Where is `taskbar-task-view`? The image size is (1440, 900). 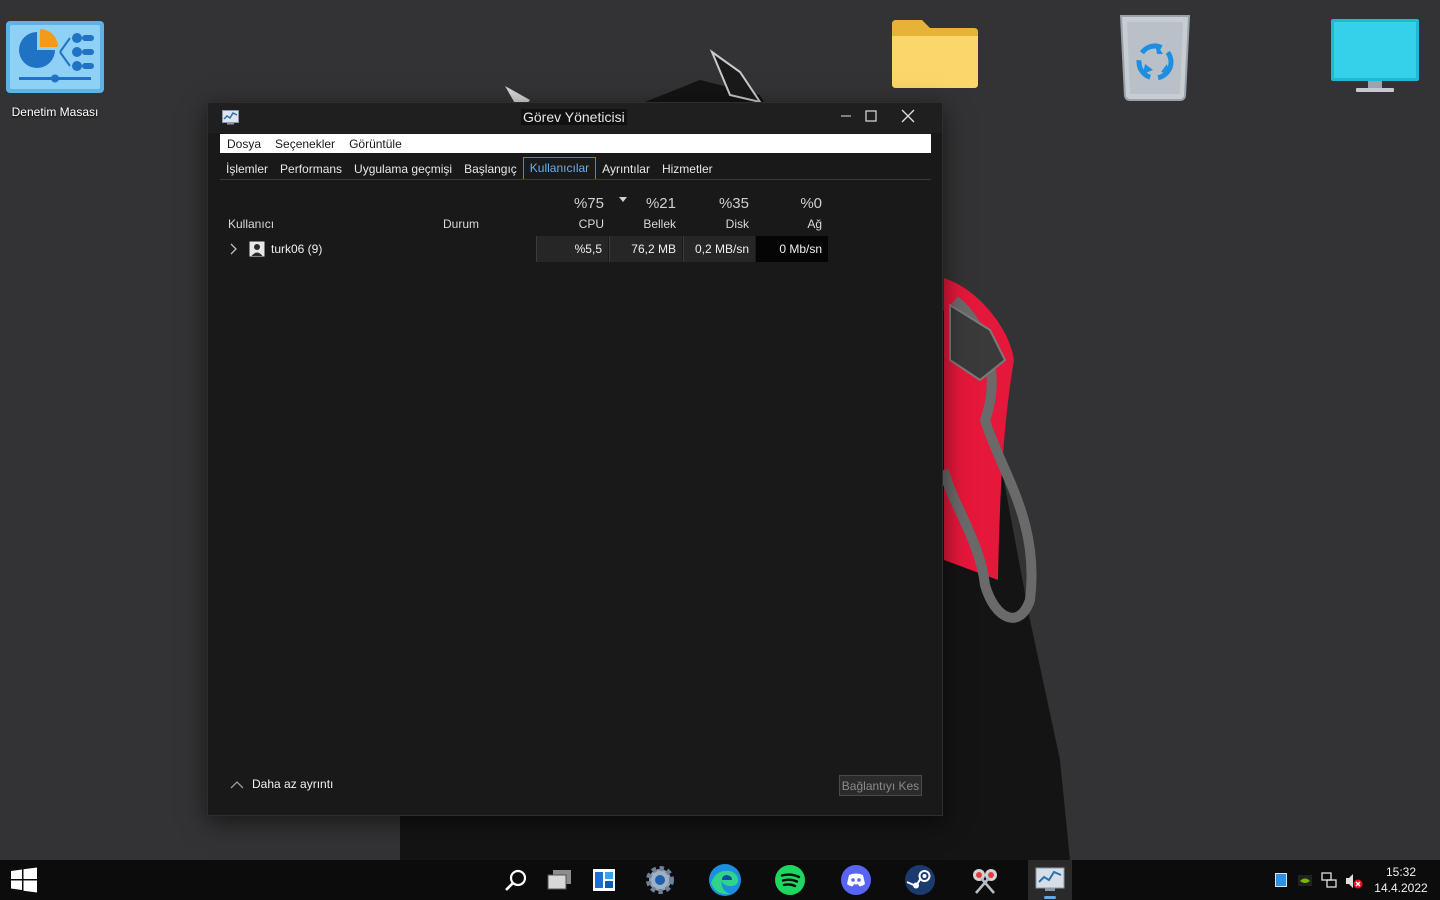
taskbar-task-view is located at coordinates (560, 880).